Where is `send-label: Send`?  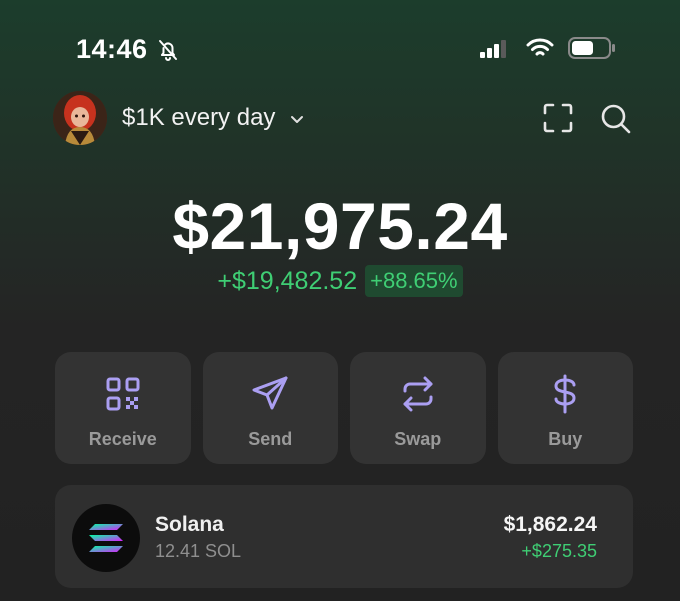
send-label: Send is located at coordinates (270, 439).